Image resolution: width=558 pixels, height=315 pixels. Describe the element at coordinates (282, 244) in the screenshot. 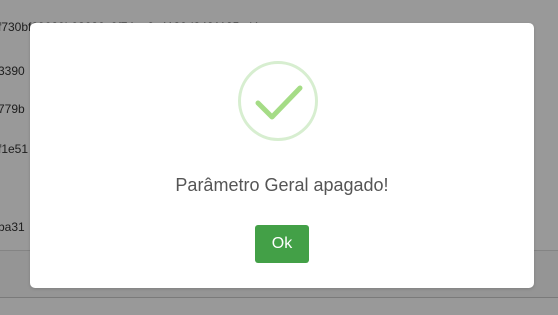

I see `ok-button: Ok` at that location.